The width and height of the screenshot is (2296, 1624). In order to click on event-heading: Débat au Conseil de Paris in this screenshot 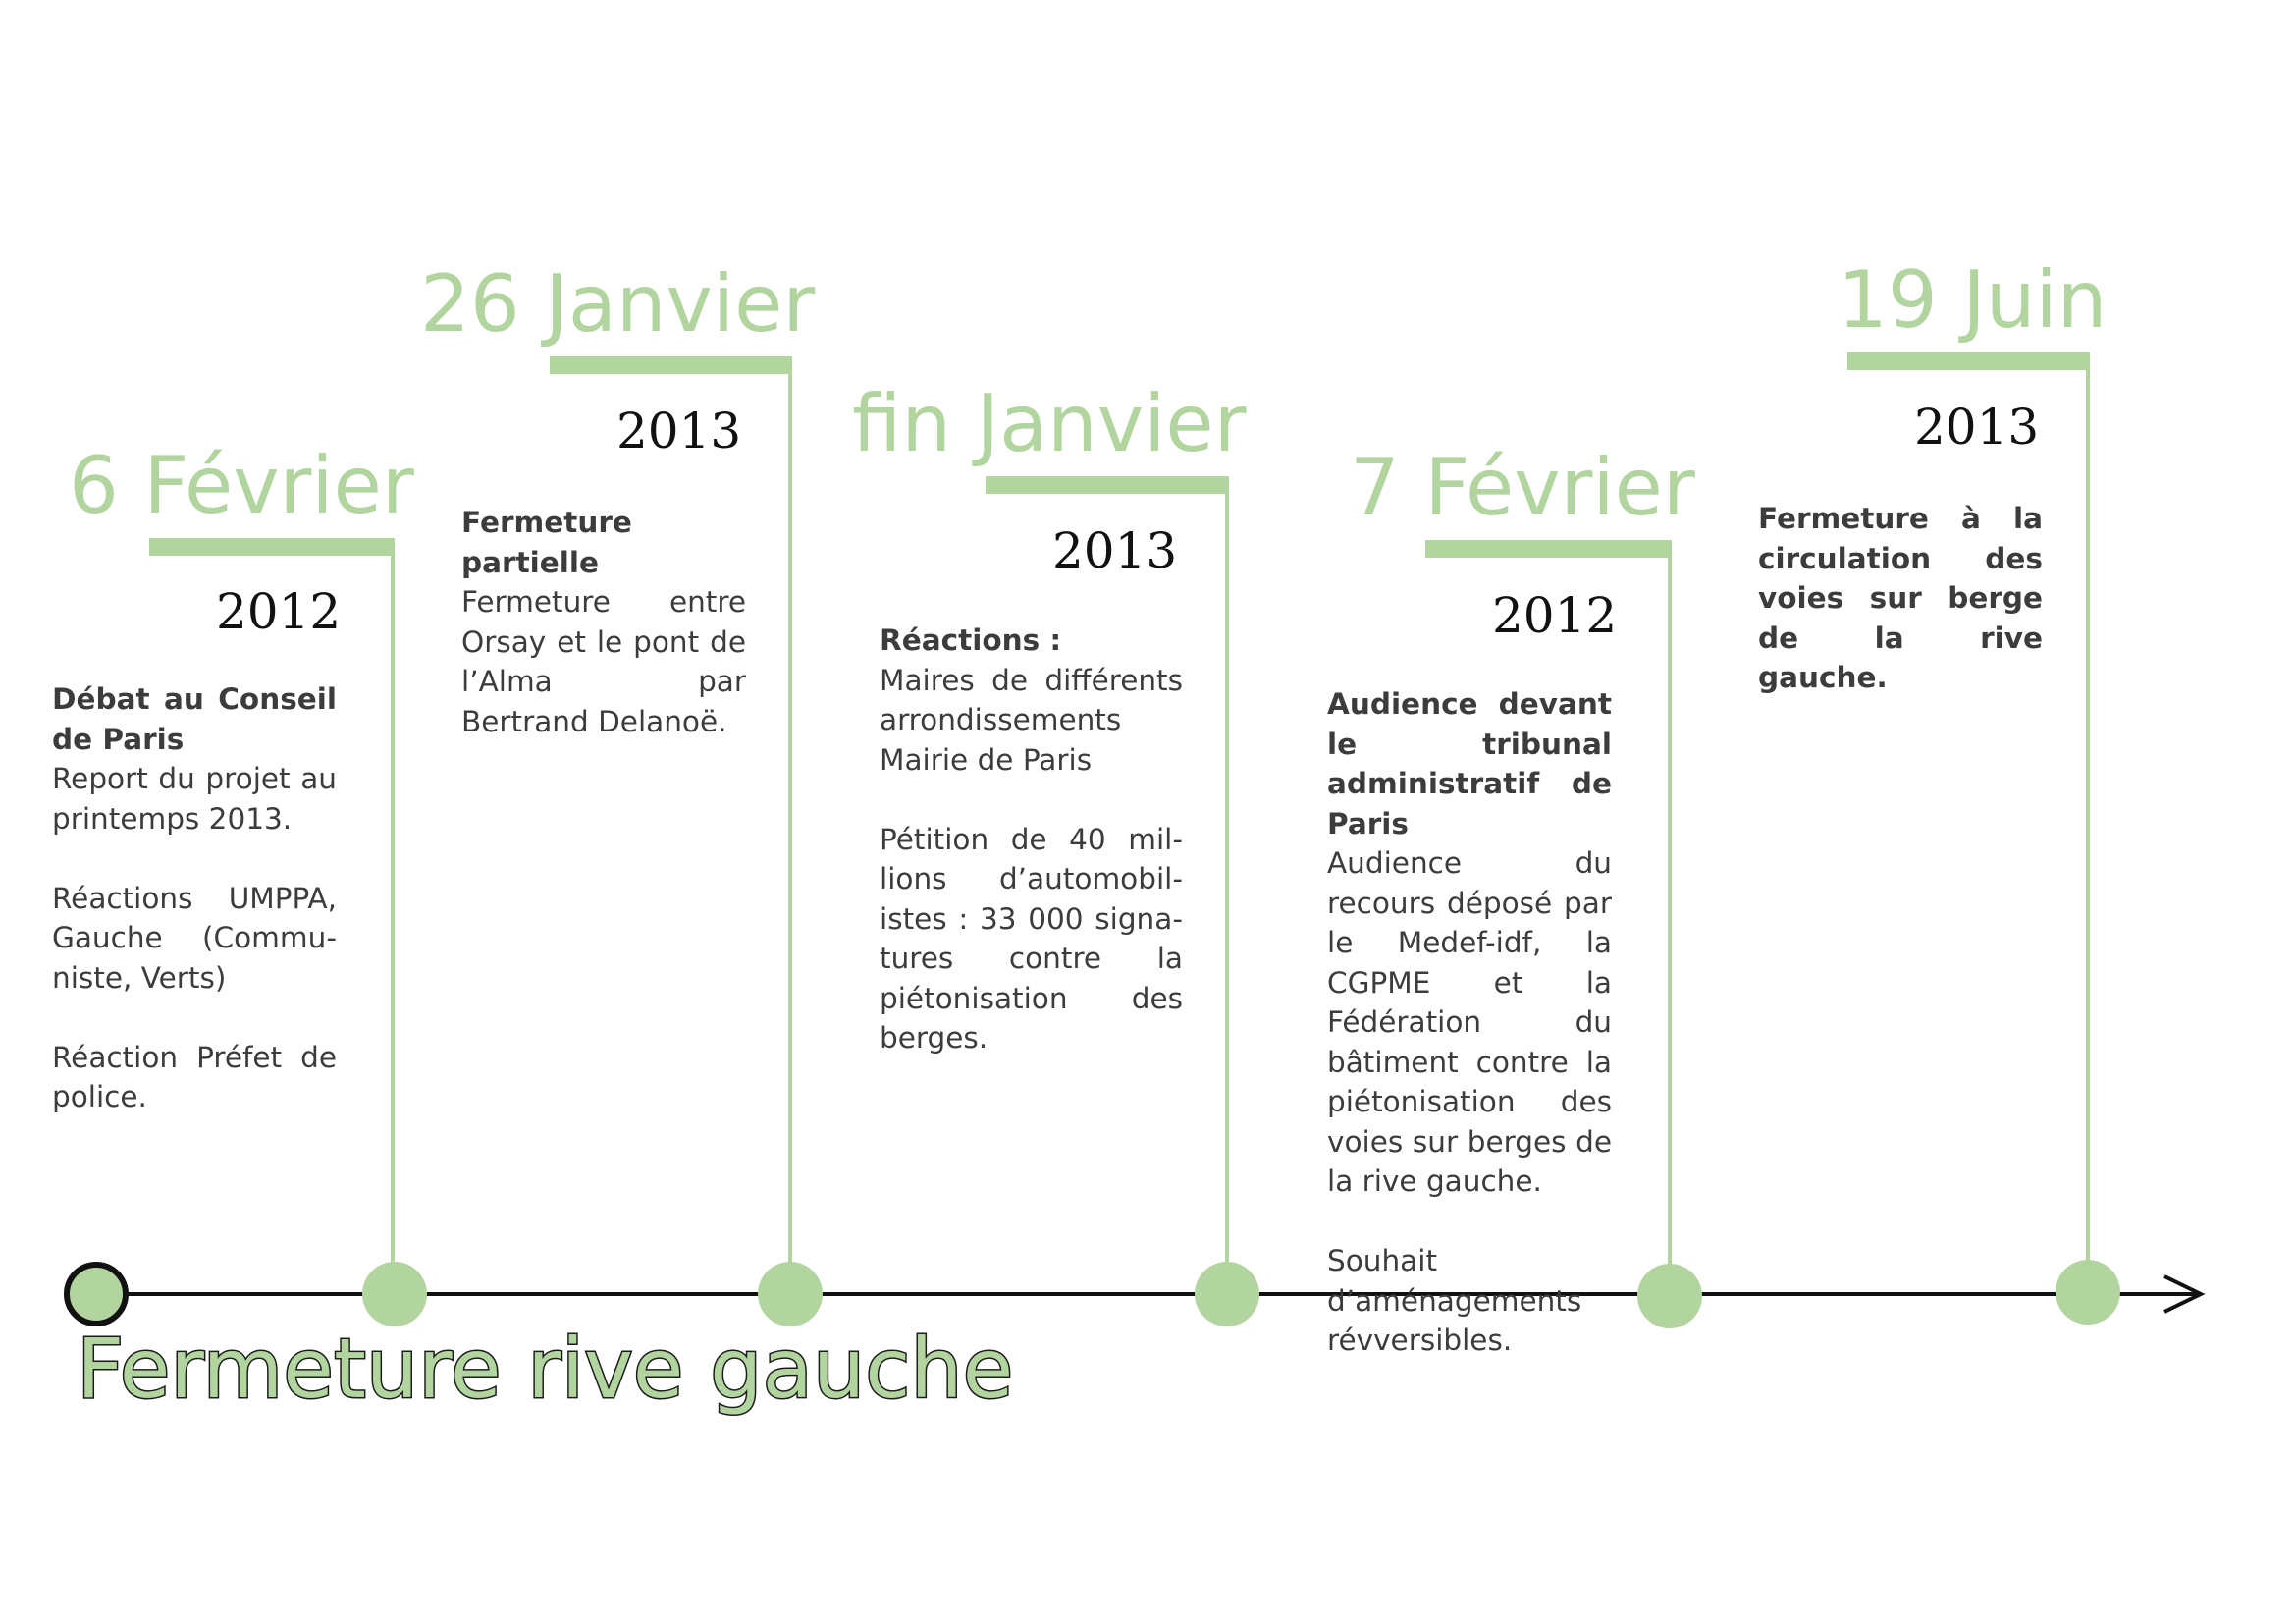, I will do `click(194, 719)`.